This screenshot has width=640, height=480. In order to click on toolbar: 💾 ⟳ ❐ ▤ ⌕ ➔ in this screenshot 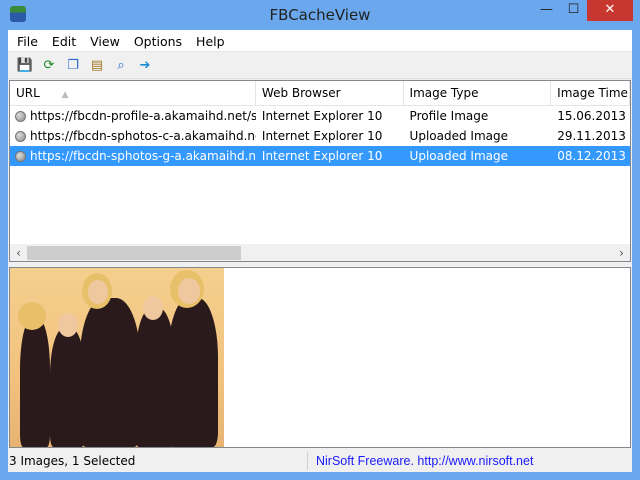, I will do `click(320, 65)`.